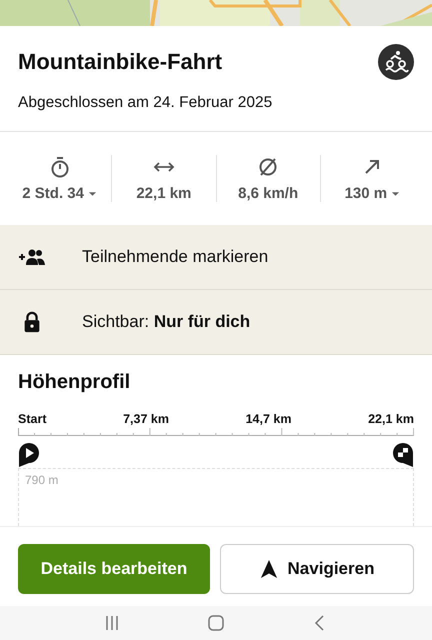 The image size is (432, 640). Describe the element at coordinates (75, 382) in the screenshot. I see `section-title: Höhenprofil` at that location.